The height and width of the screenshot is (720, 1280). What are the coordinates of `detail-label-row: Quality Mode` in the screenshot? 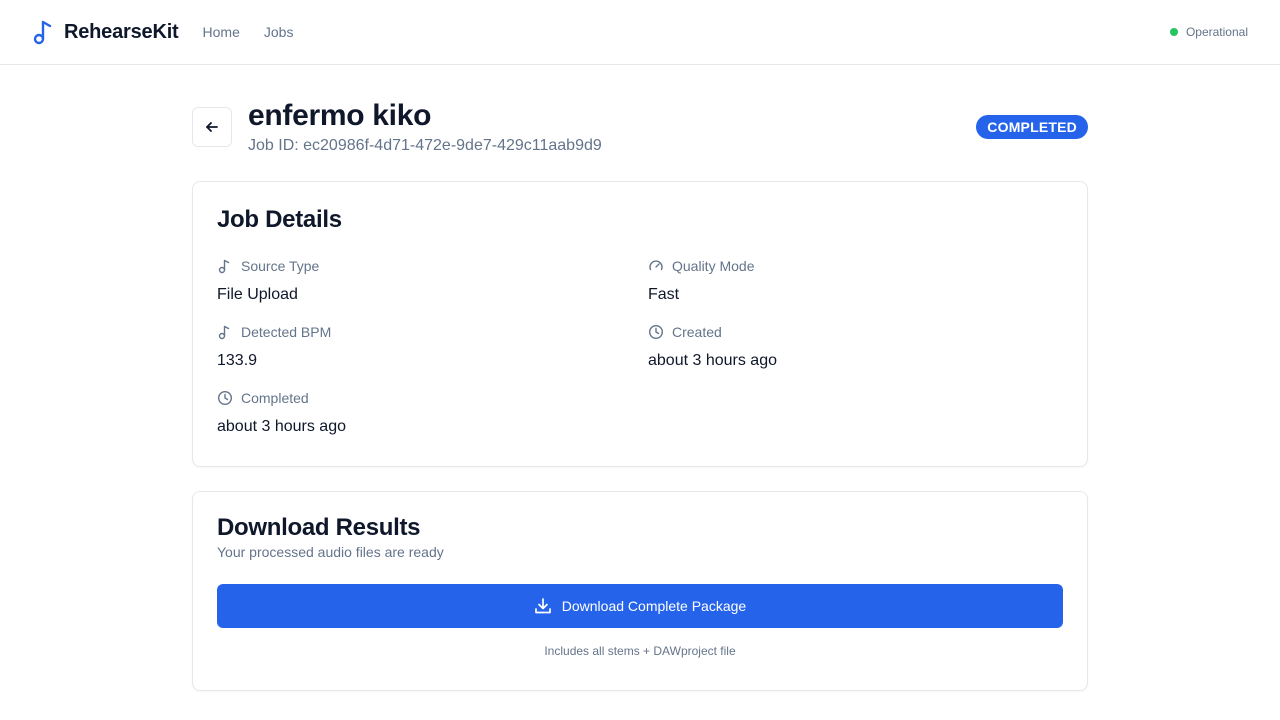 It's located at (855, 266).